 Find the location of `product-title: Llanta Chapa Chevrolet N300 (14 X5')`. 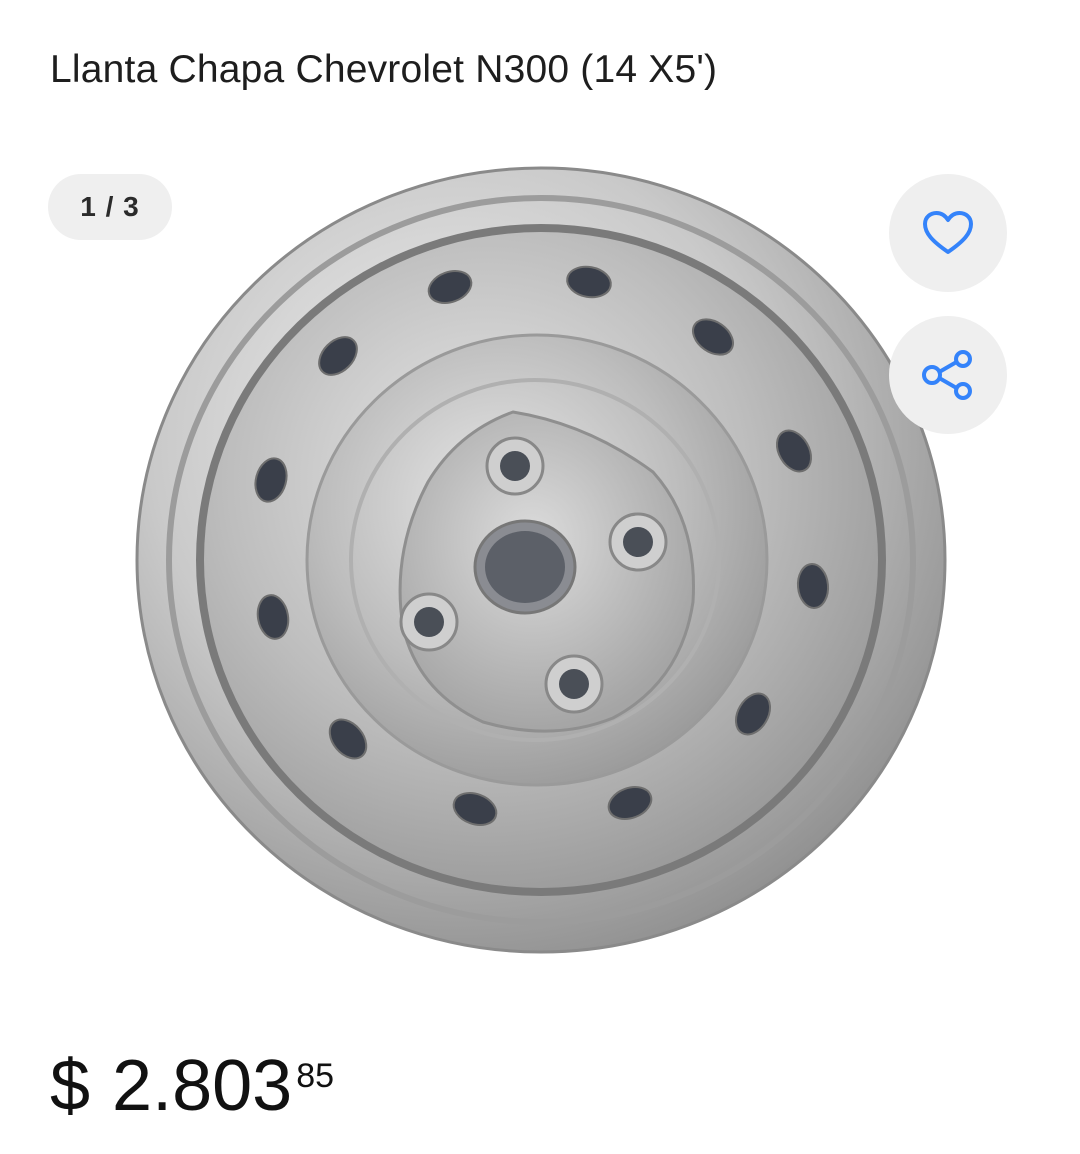

product-title: Llanta Chapa Chevrolet N300 (14 X5') is located at coordinates (384, 70).